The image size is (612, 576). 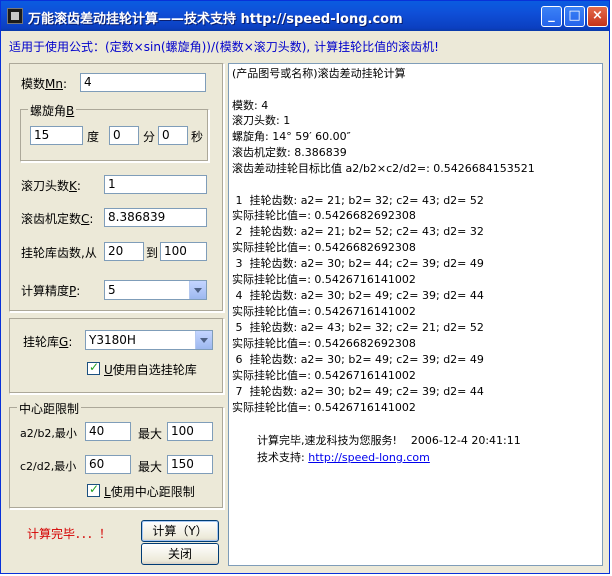 What do you see at coordinates (15, 16) in the screenshot?
I see `app-icon` at bounding box center [15, 16].